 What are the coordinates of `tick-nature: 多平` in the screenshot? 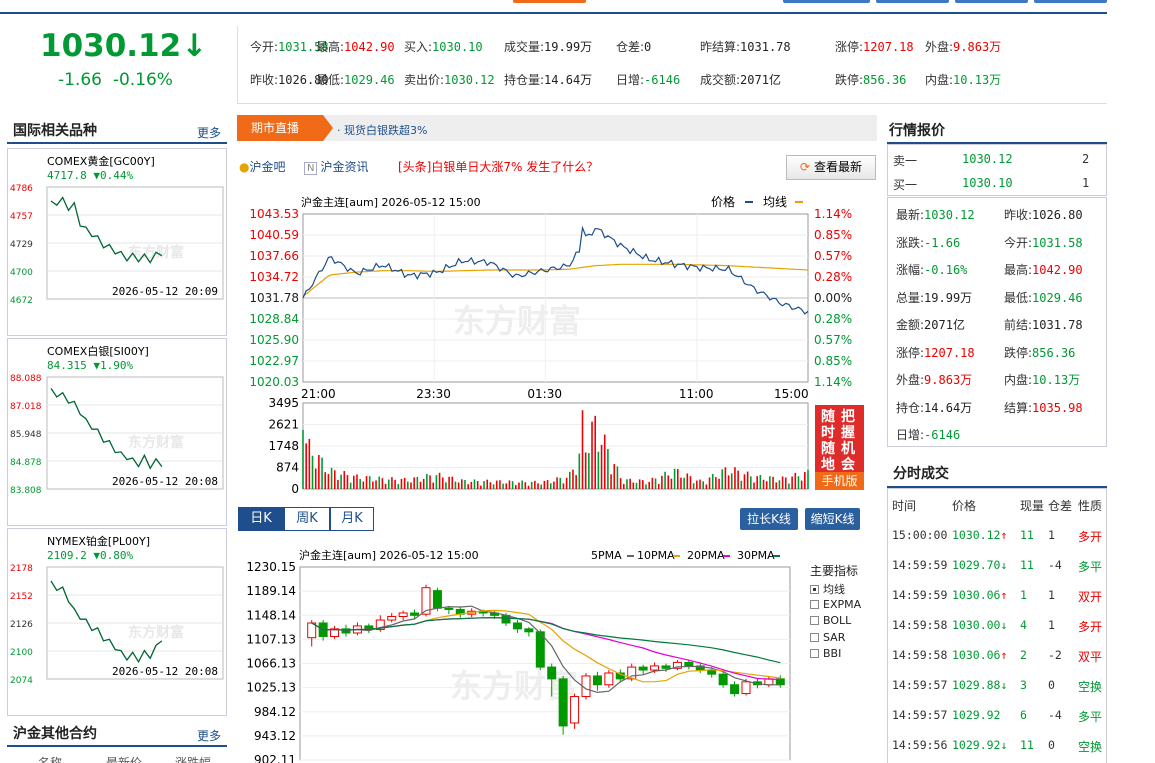 It's located at (1090, 717).